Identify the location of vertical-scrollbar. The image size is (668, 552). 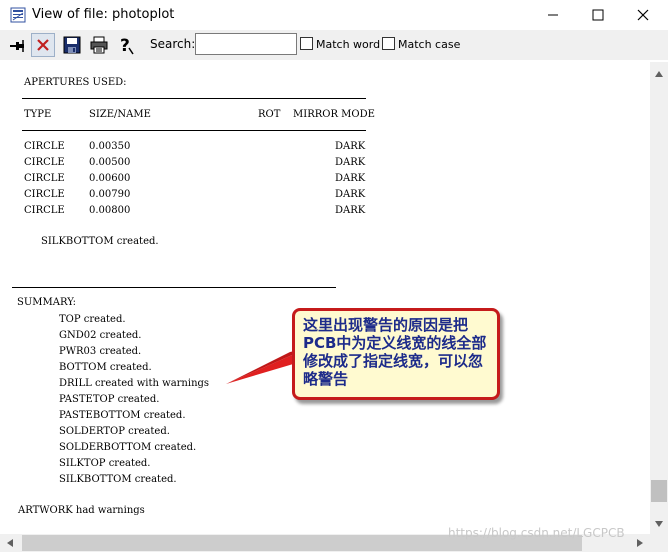
(659, 298).